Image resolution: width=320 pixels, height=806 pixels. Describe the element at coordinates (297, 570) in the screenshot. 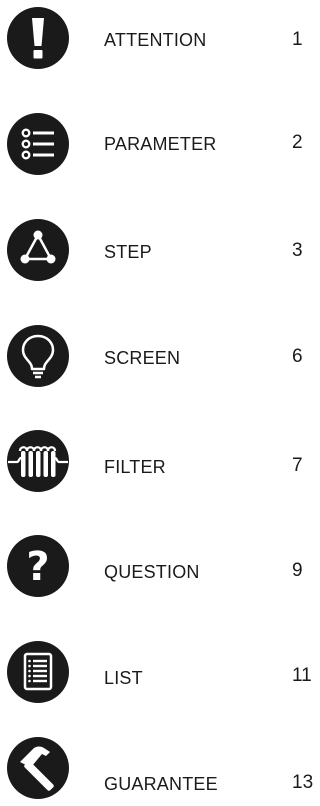

I see `toc-item-page: 9` at that location.